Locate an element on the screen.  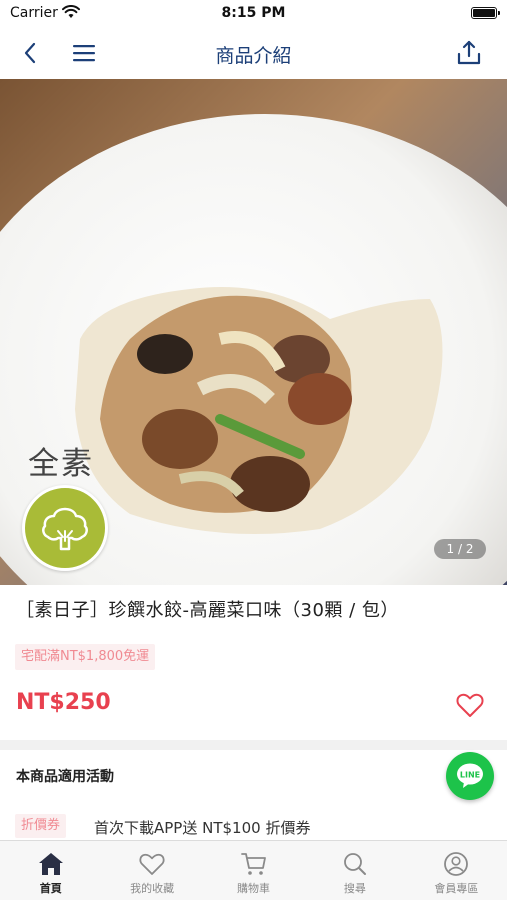
tab-favorites: 我的收藏 is located at coordinates (151, 870).